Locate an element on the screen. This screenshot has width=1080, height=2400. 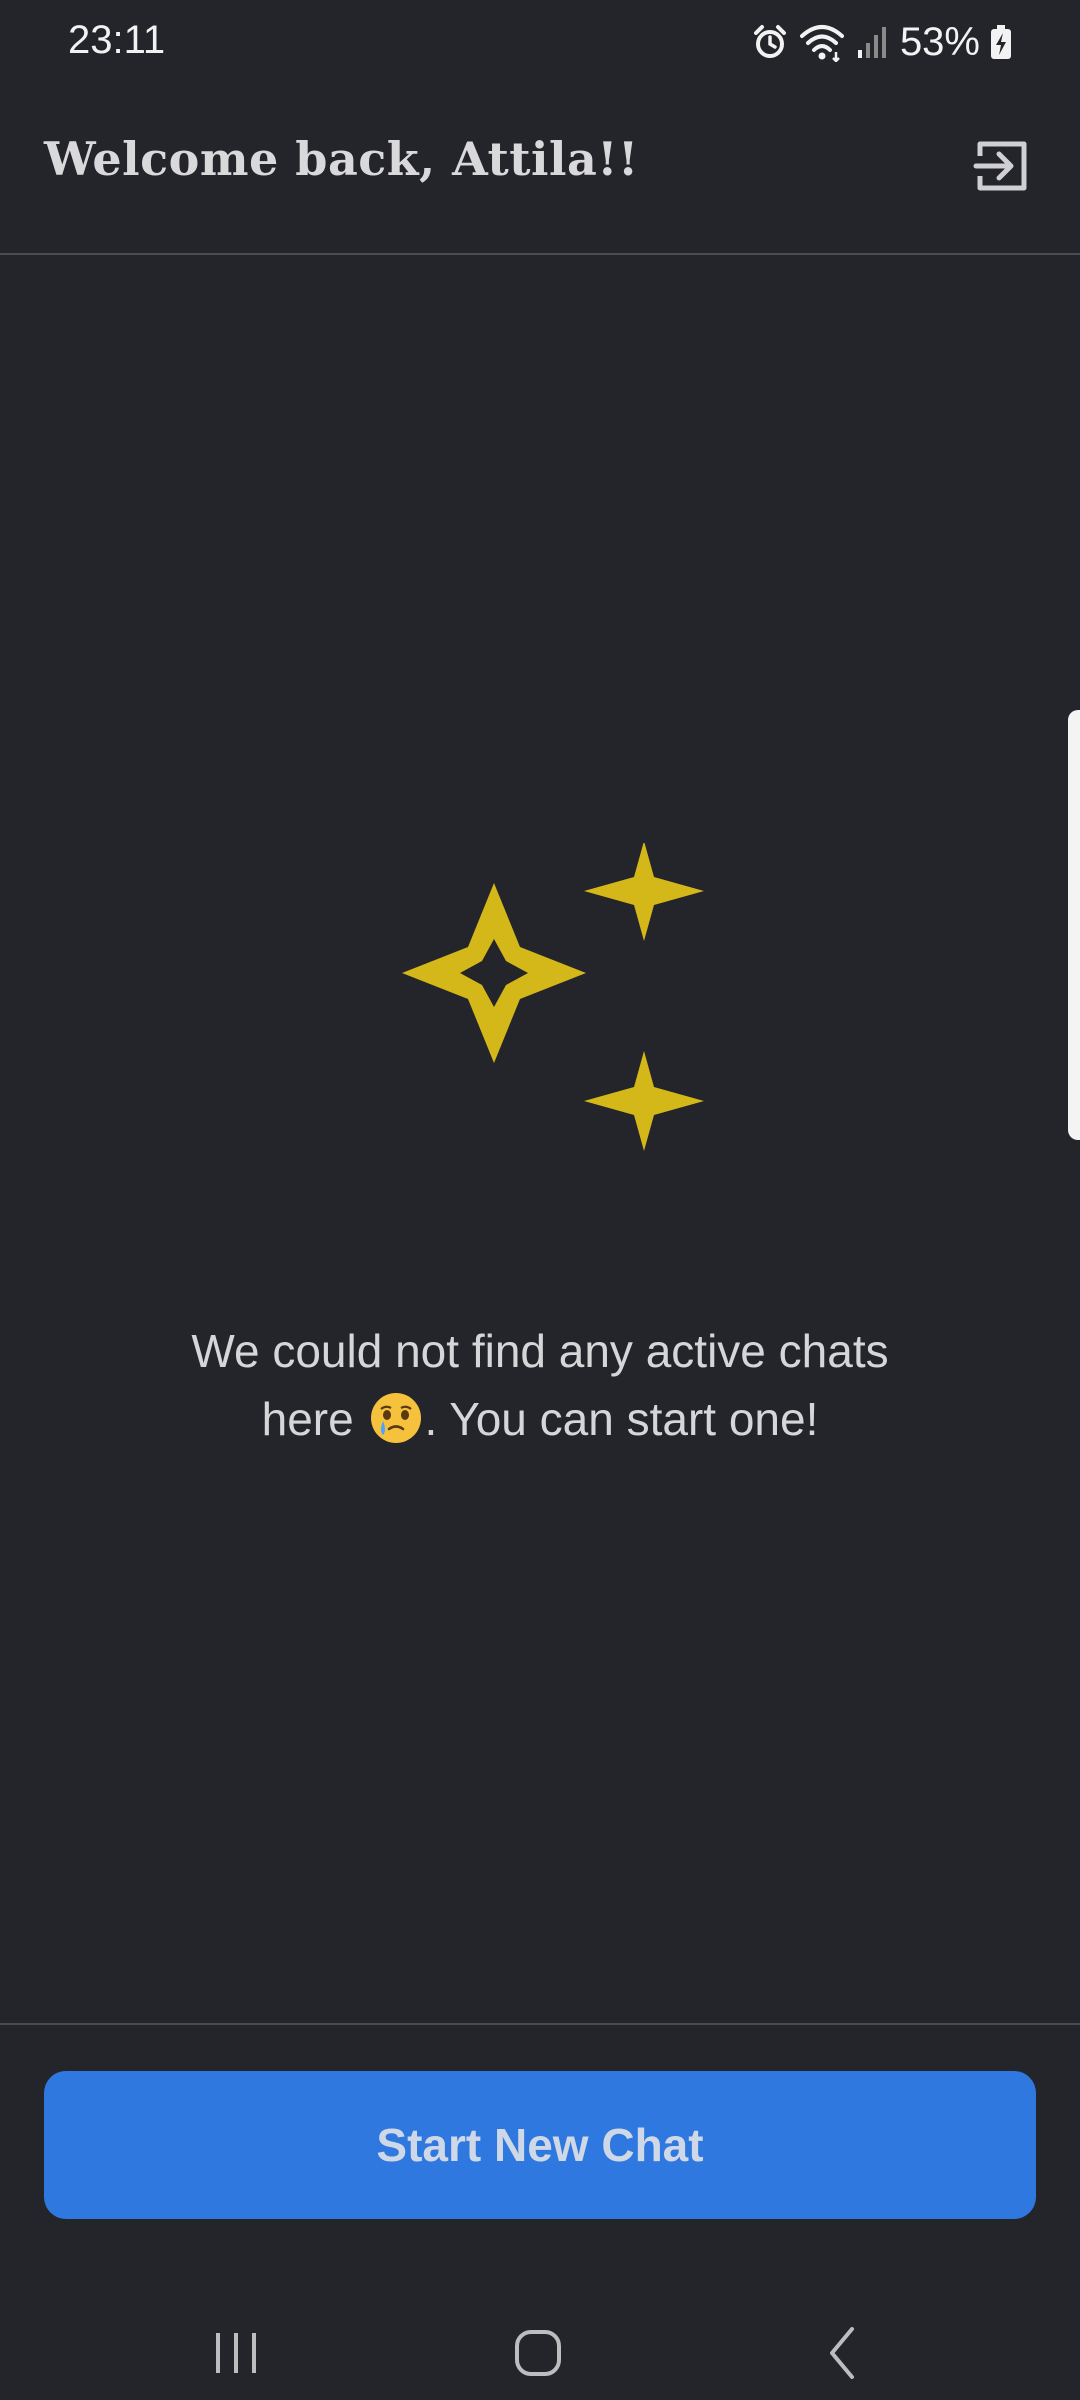
edge-panel-handle is located at coordinates (1074, 925).